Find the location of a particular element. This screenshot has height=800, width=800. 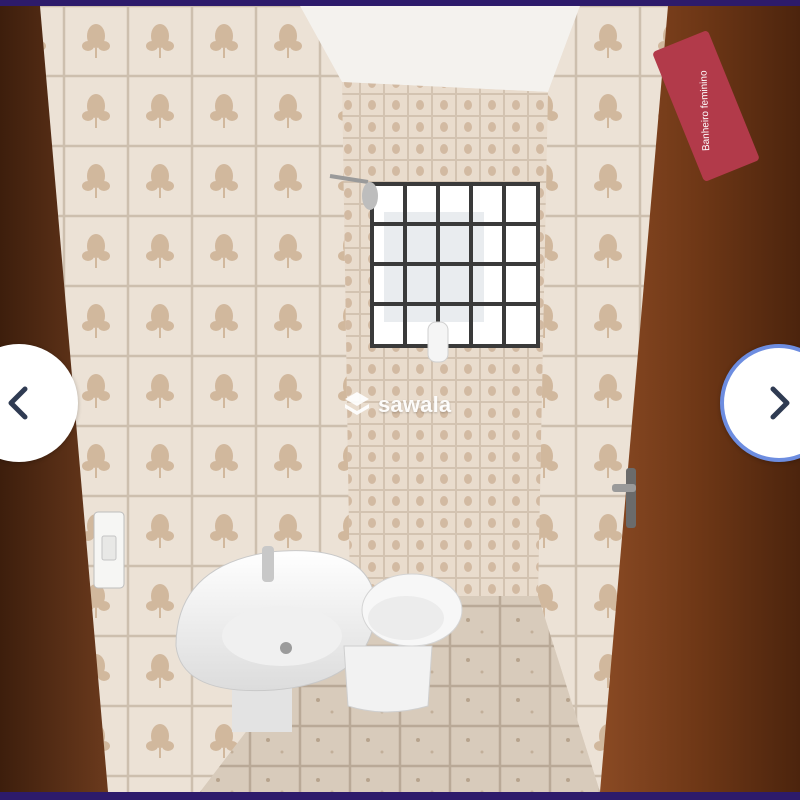

watermark-text: sawala is located at coordinates (415, 404).